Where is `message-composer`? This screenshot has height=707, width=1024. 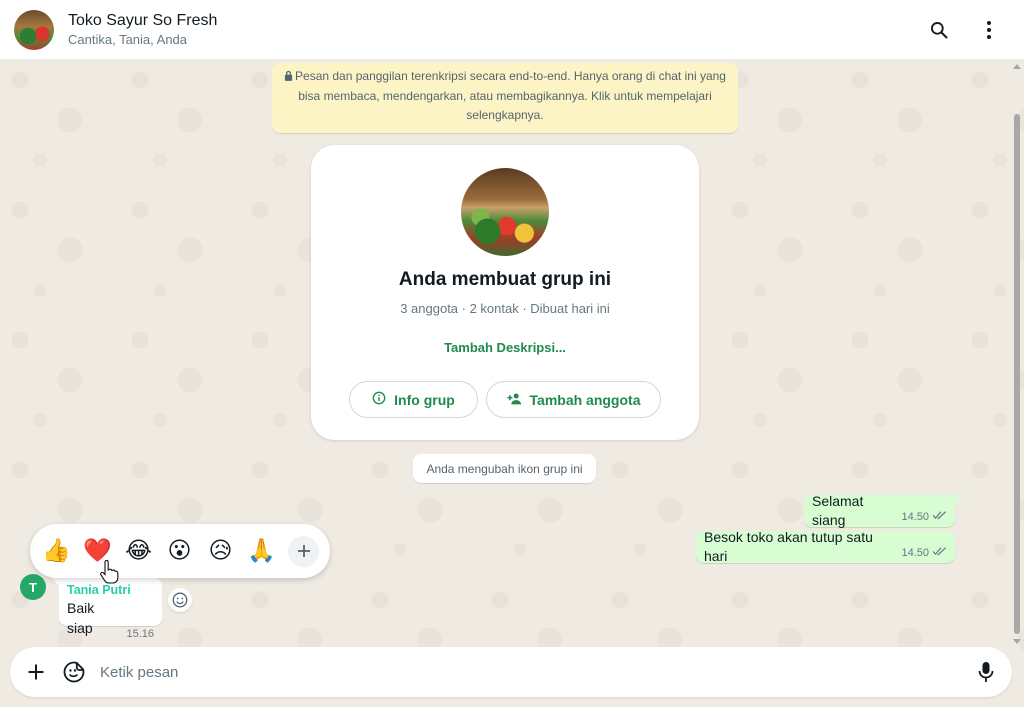
message-composer is located at coordinates (511, 672).